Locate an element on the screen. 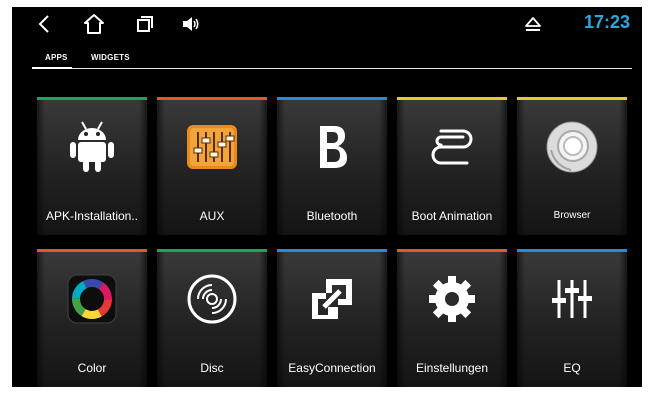 The height and width of the screenshot is (394, 653). tab-divider is located at coordinates (332, 68).